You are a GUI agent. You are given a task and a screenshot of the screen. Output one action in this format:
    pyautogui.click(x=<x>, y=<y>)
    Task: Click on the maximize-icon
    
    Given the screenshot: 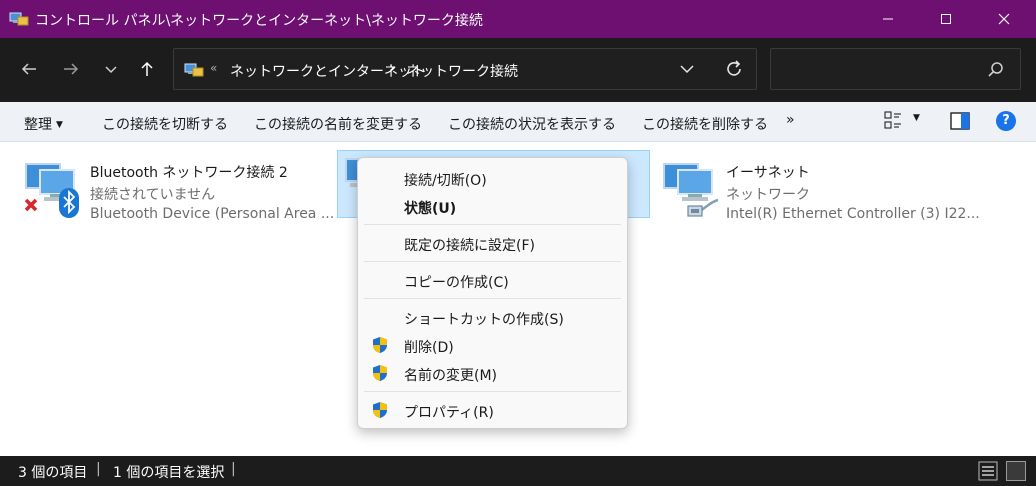 What is the action you would take?
    pyautogui.click(x=946, y=19)
    